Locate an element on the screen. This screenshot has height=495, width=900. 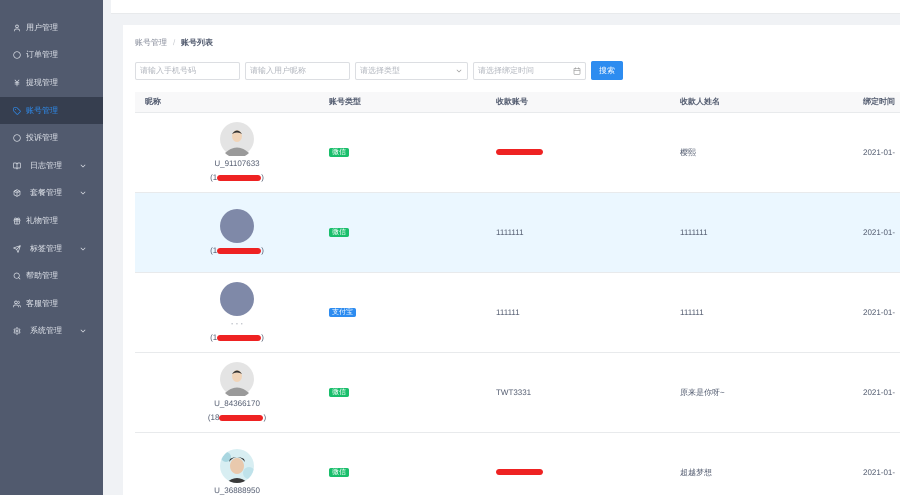
nickname: U_36888950 is located at coordinates (237, 489).